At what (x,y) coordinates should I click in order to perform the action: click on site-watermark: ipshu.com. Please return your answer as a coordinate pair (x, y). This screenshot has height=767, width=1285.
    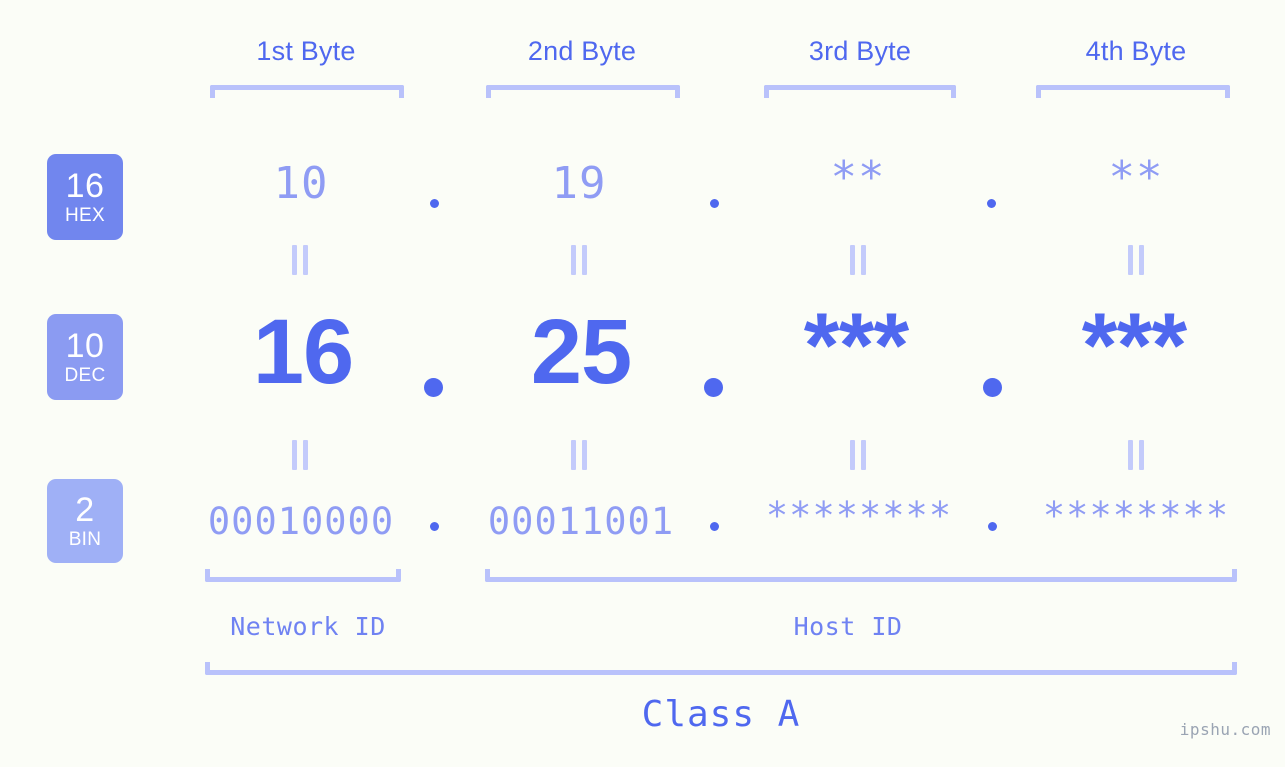
    Looking at the image, I should click on (1225, 729).